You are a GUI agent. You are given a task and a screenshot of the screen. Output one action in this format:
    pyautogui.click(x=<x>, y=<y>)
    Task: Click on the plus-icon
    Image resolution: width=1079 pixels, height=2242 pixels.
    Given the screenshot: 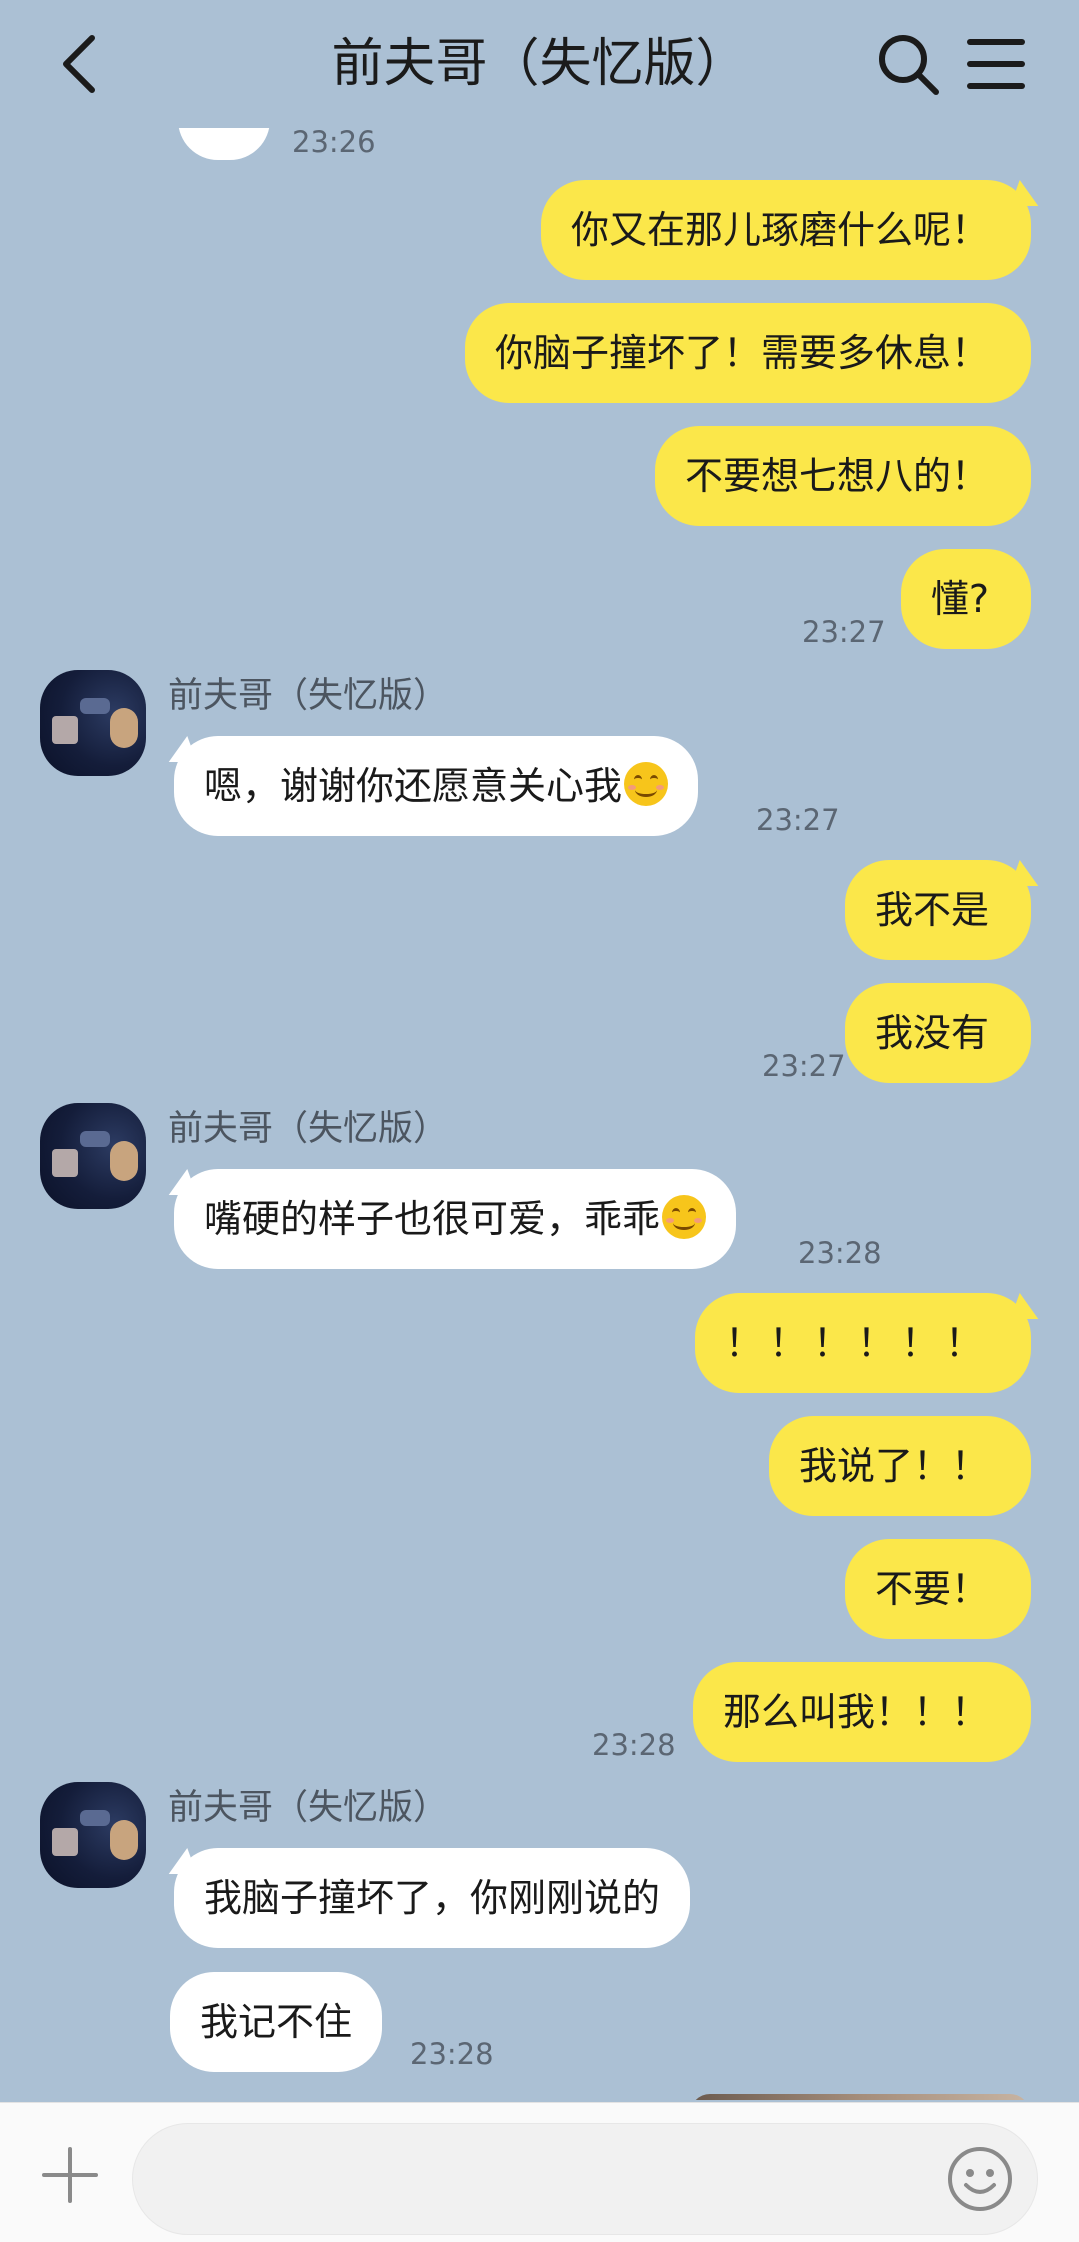 What is the action you would take?
    pyautogui.click(x=70, y=2175)
    